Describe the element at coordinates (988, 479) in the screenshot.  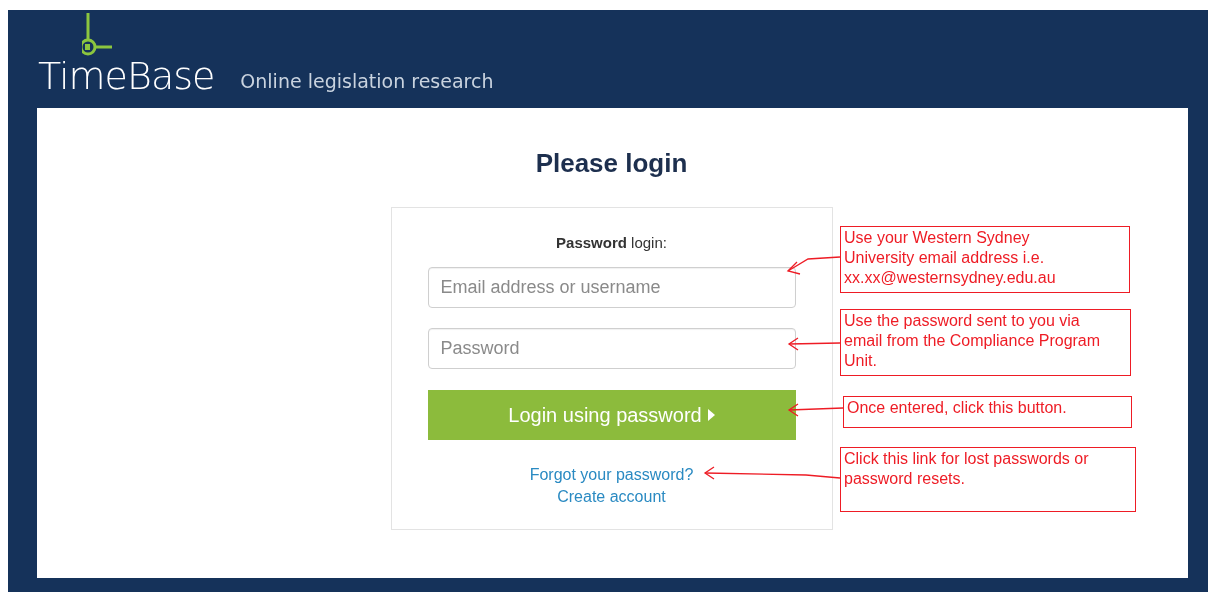
I see `annotation-note: Click this link for lost passwords or password resets.` at that location.